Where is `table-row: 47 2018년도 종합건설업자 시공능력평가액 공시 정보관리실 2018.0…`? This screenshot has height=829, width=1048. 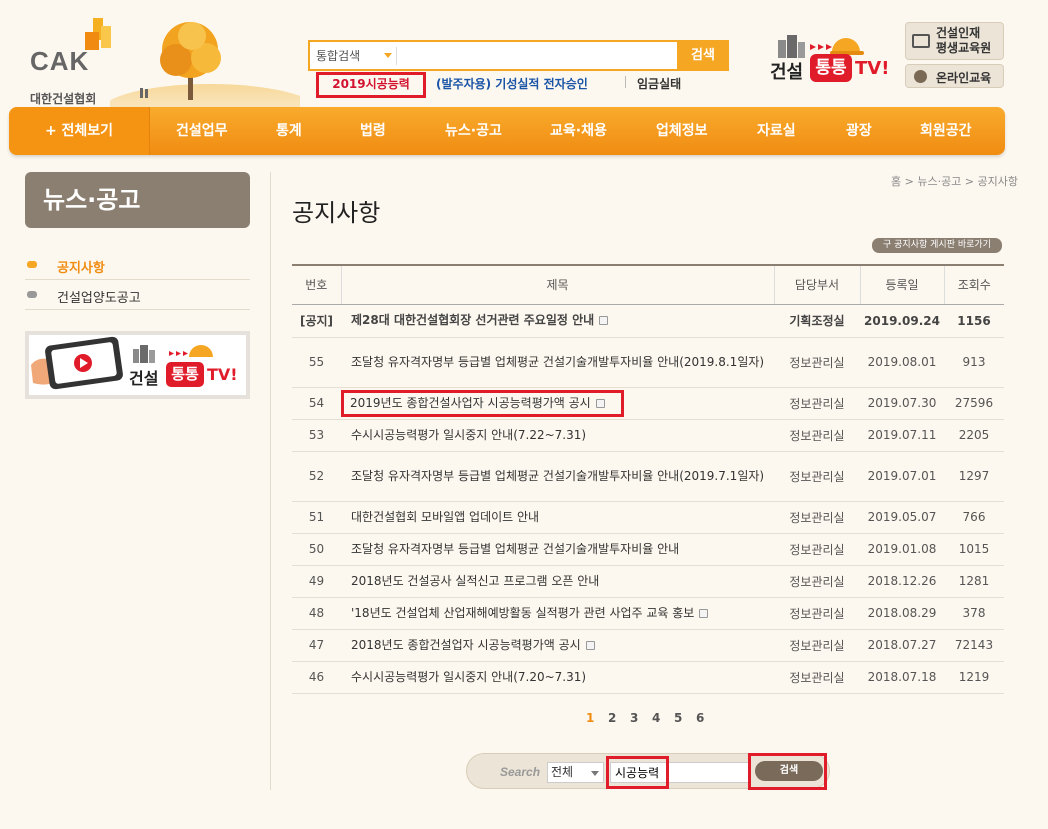
table-row: 47 2018년도 종합건설업자 시공능력평가액 공시 정보관리실 2018.0… is located at coordinates (648, 645).